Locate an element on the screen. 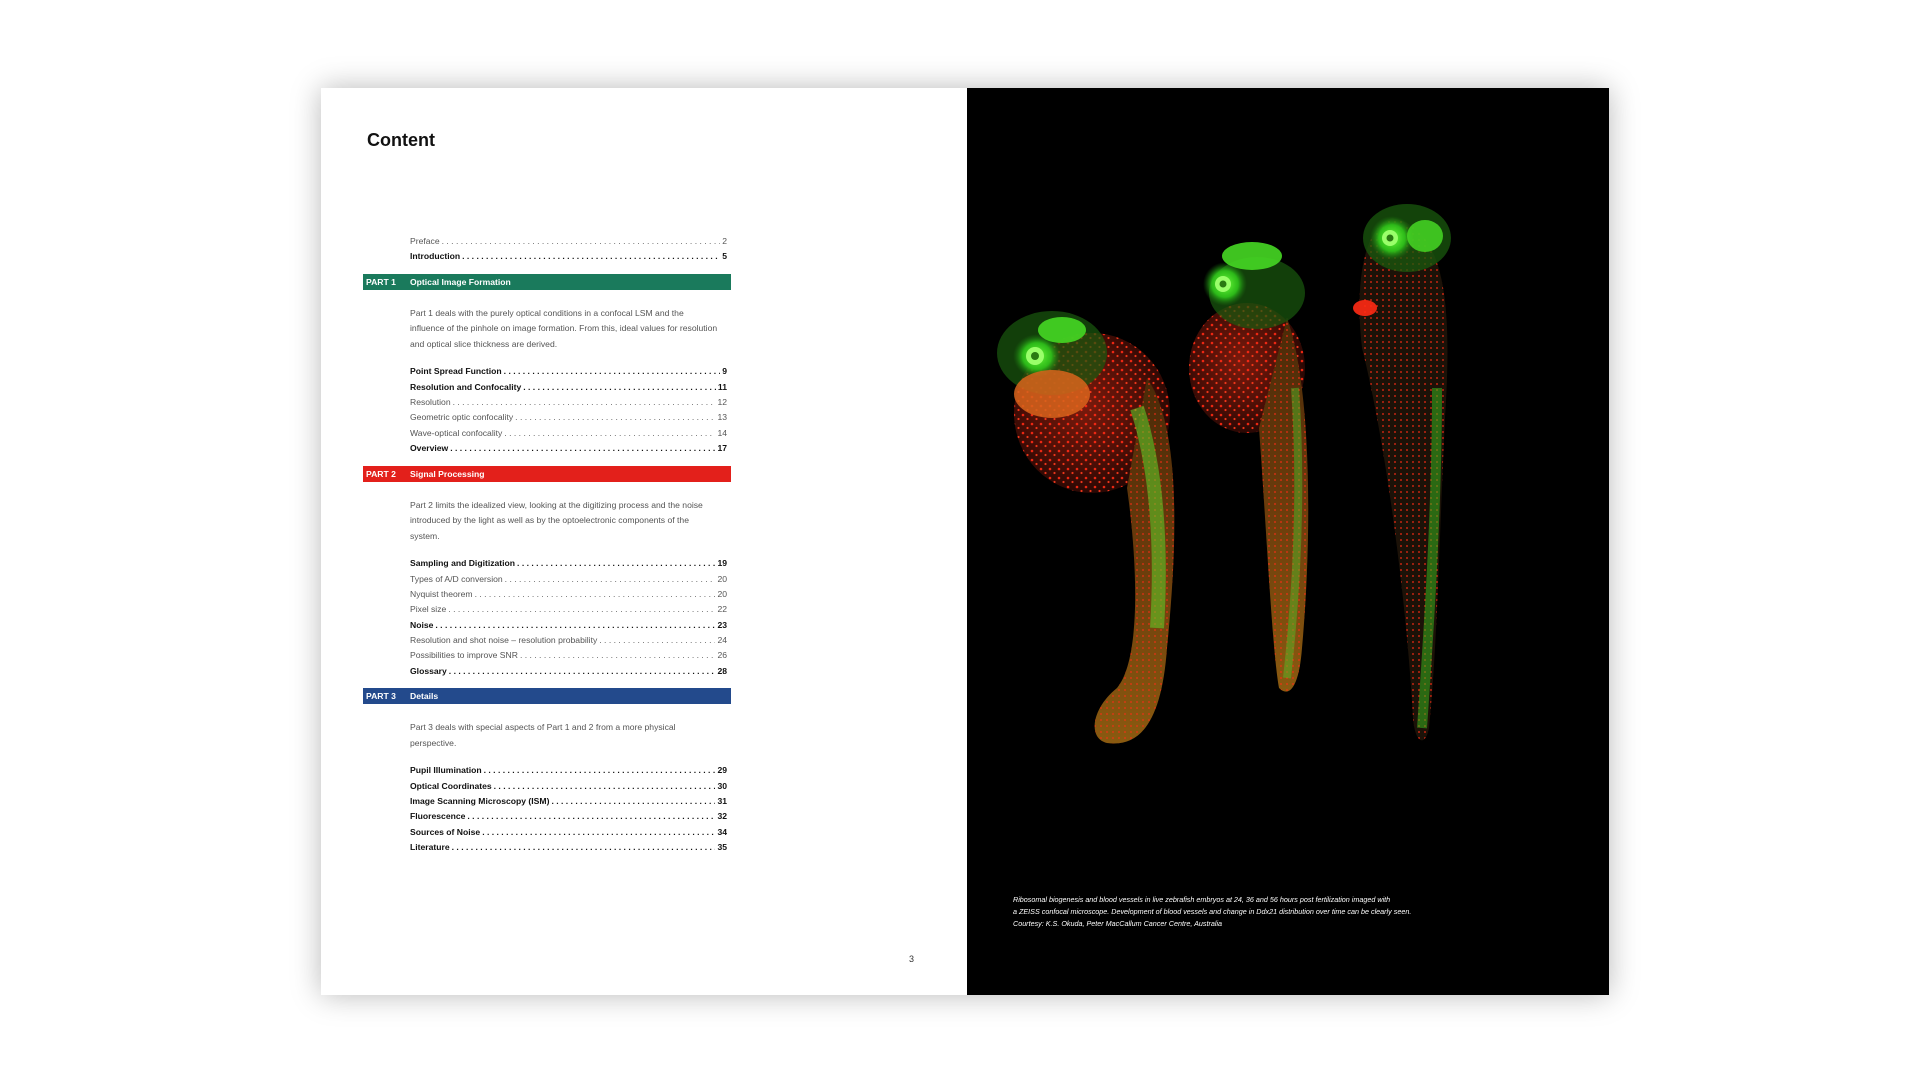 The height and width of the screenshot is (1080, 1920). toc-entry: Fluorescence 32 is located at coordinates (568, 818).